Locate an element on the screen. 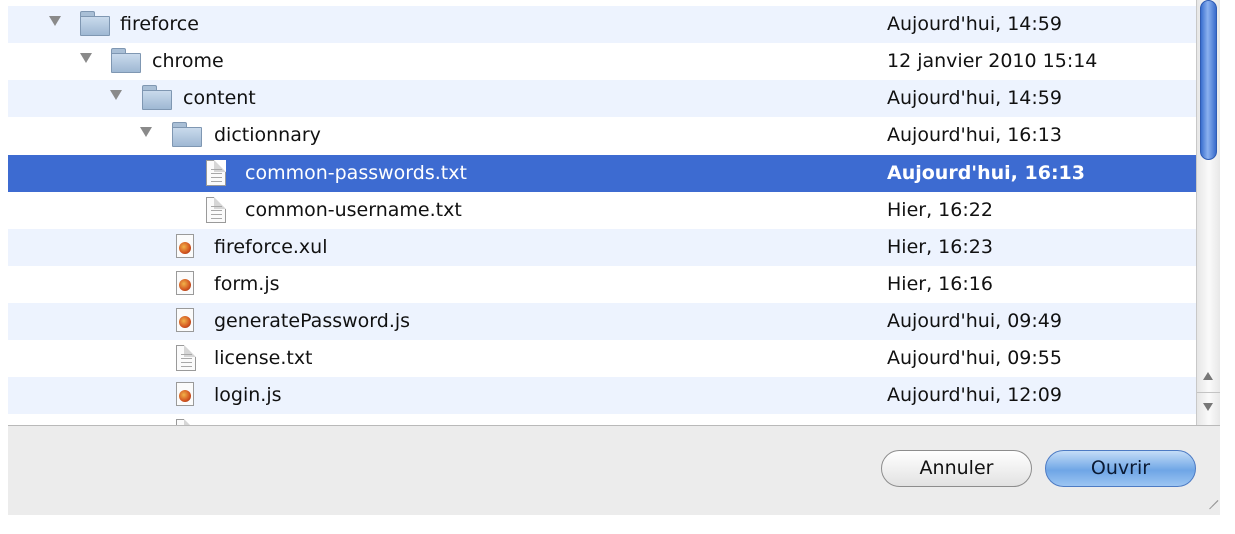 The width and height of the screenshot is (1235, 534). file-date: 12 janvier 2010 15:14 is located at coordinates (992, 61).